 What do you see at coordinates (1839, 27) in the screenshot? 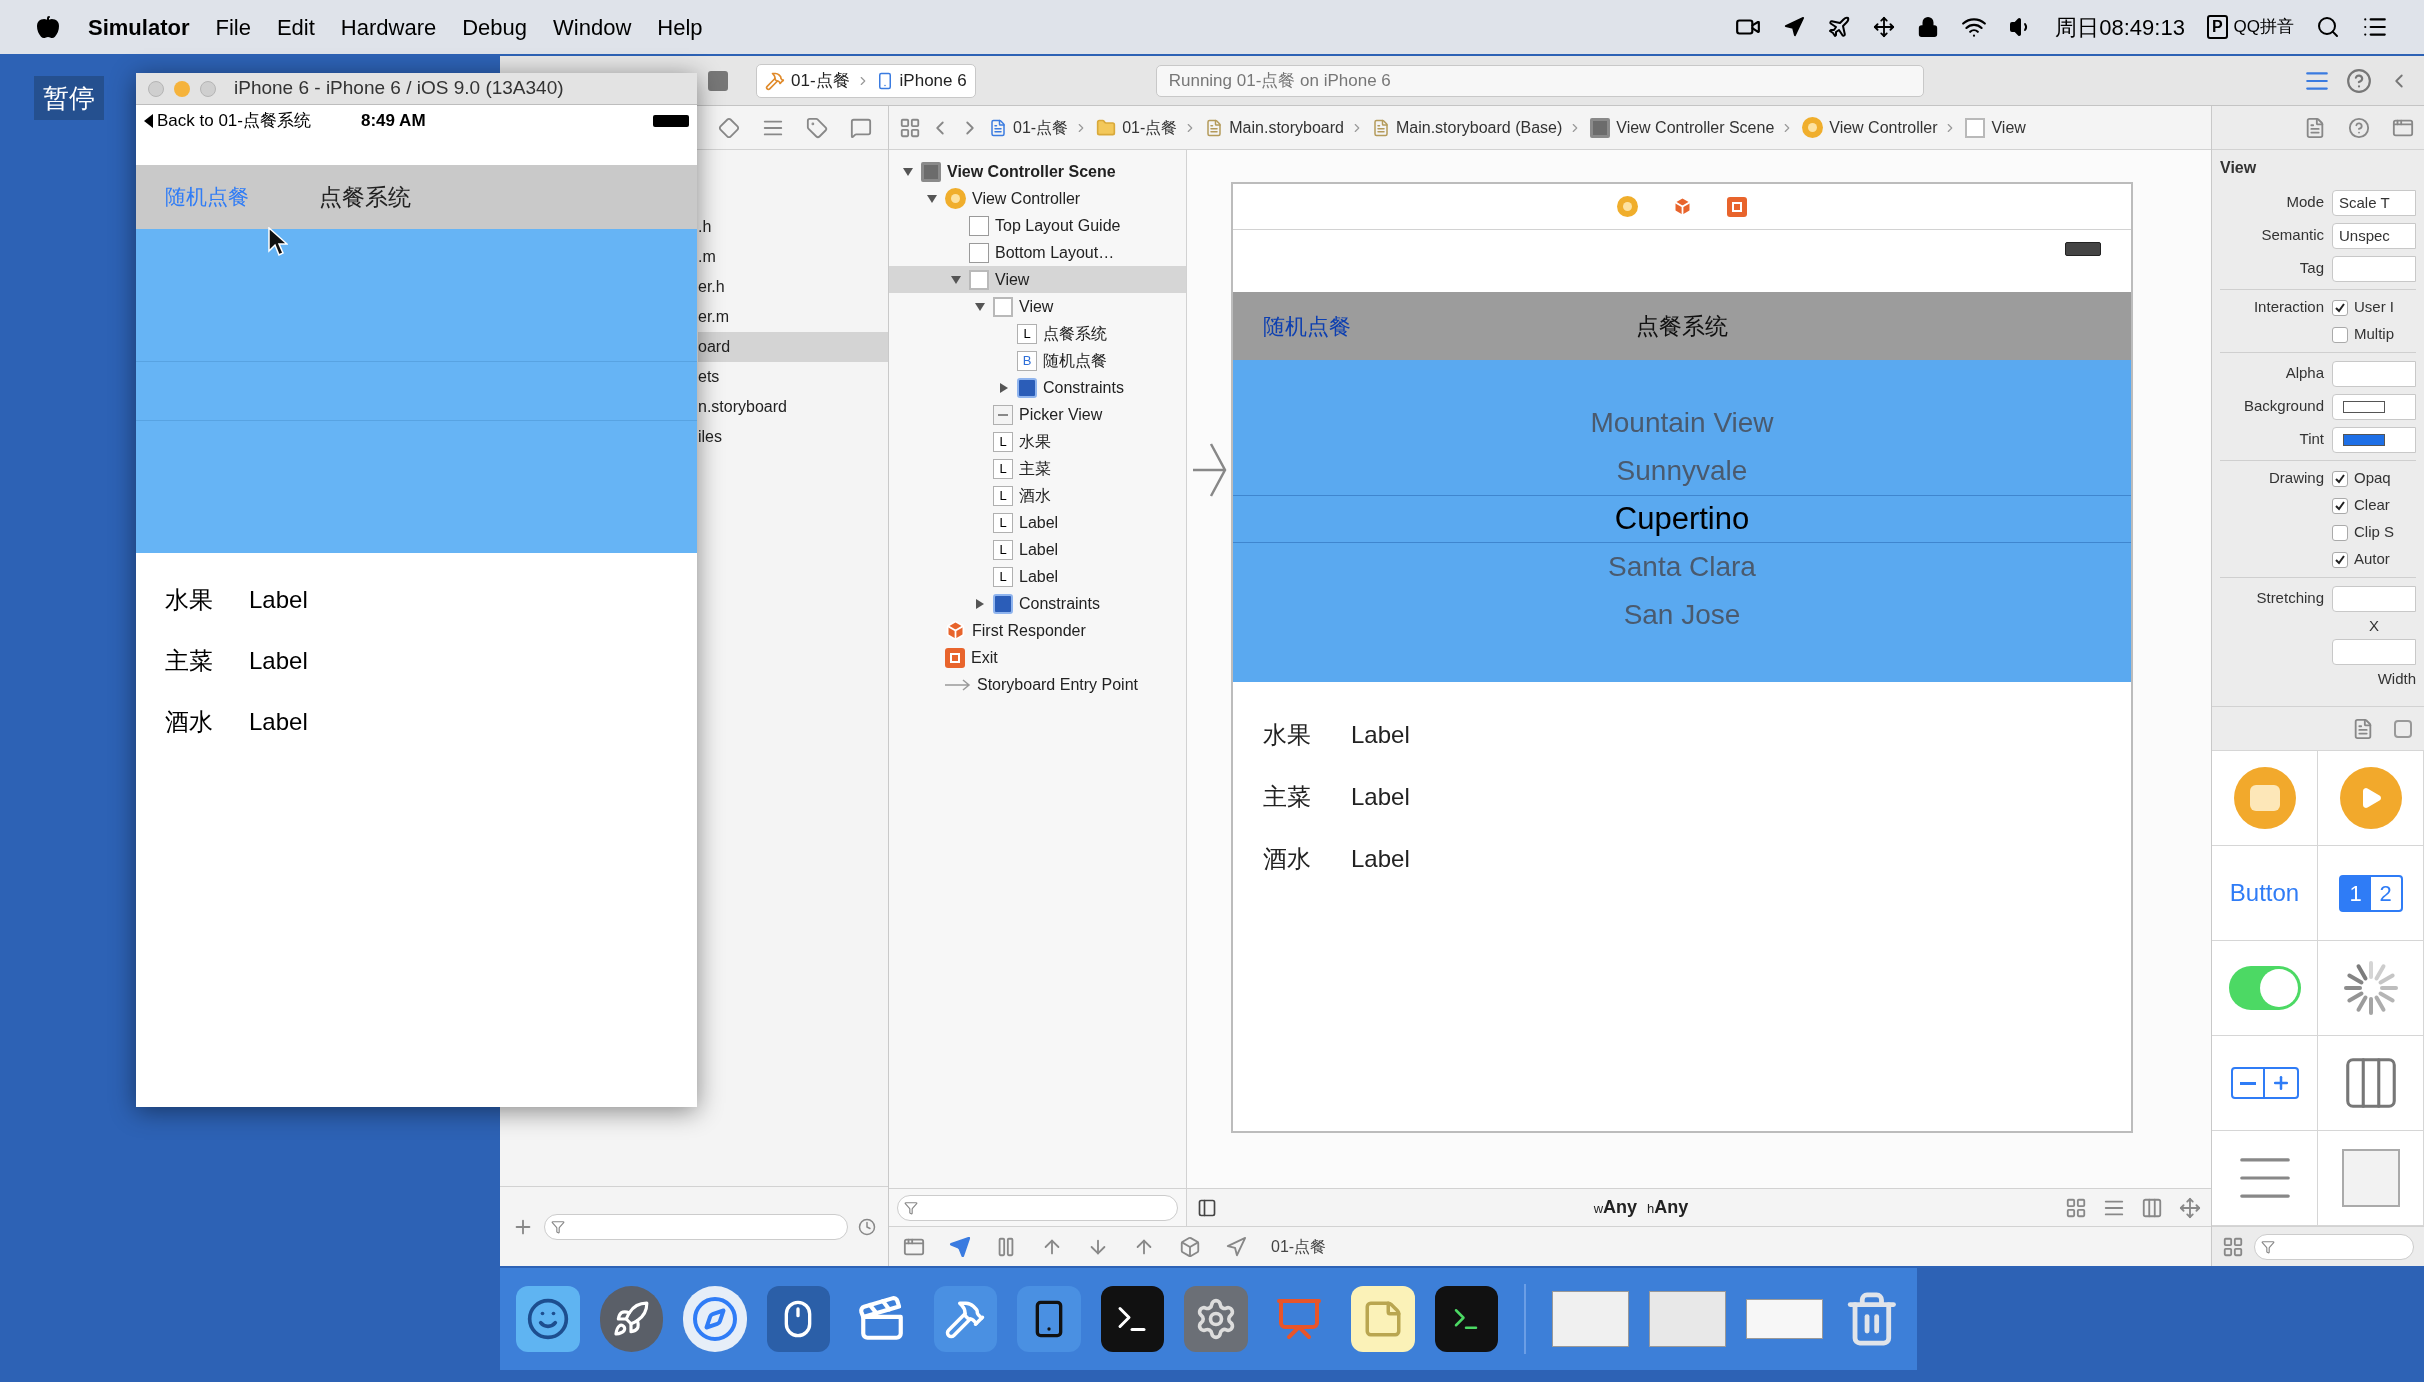
I see `airplane-icon` at bounding box center [1839, 27].